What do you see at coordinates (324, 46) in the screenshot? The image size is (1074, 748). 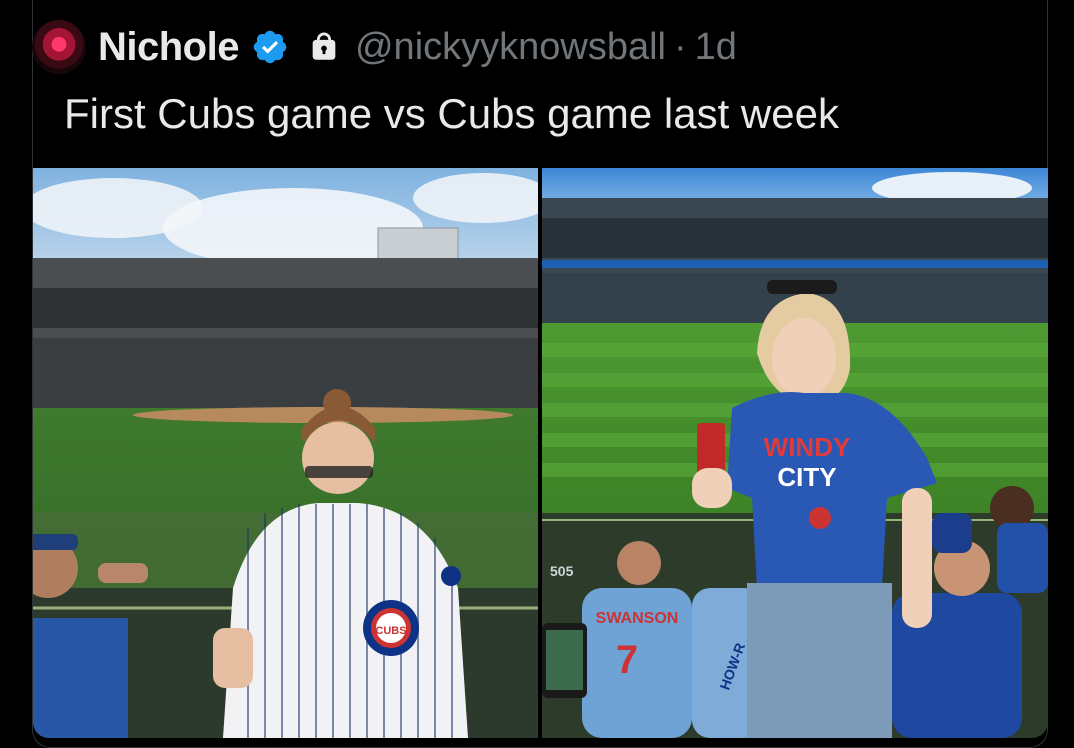 I see `lock-icon` at bounding box center [324, 46].